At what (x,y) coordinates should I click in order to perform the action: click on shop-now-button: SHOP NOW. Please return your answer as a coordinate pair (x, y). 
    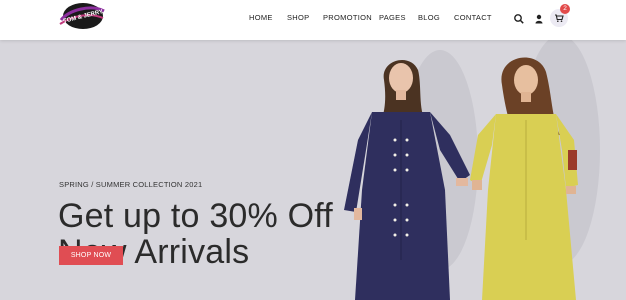
    Looking at the image, I should click on (91, 255).